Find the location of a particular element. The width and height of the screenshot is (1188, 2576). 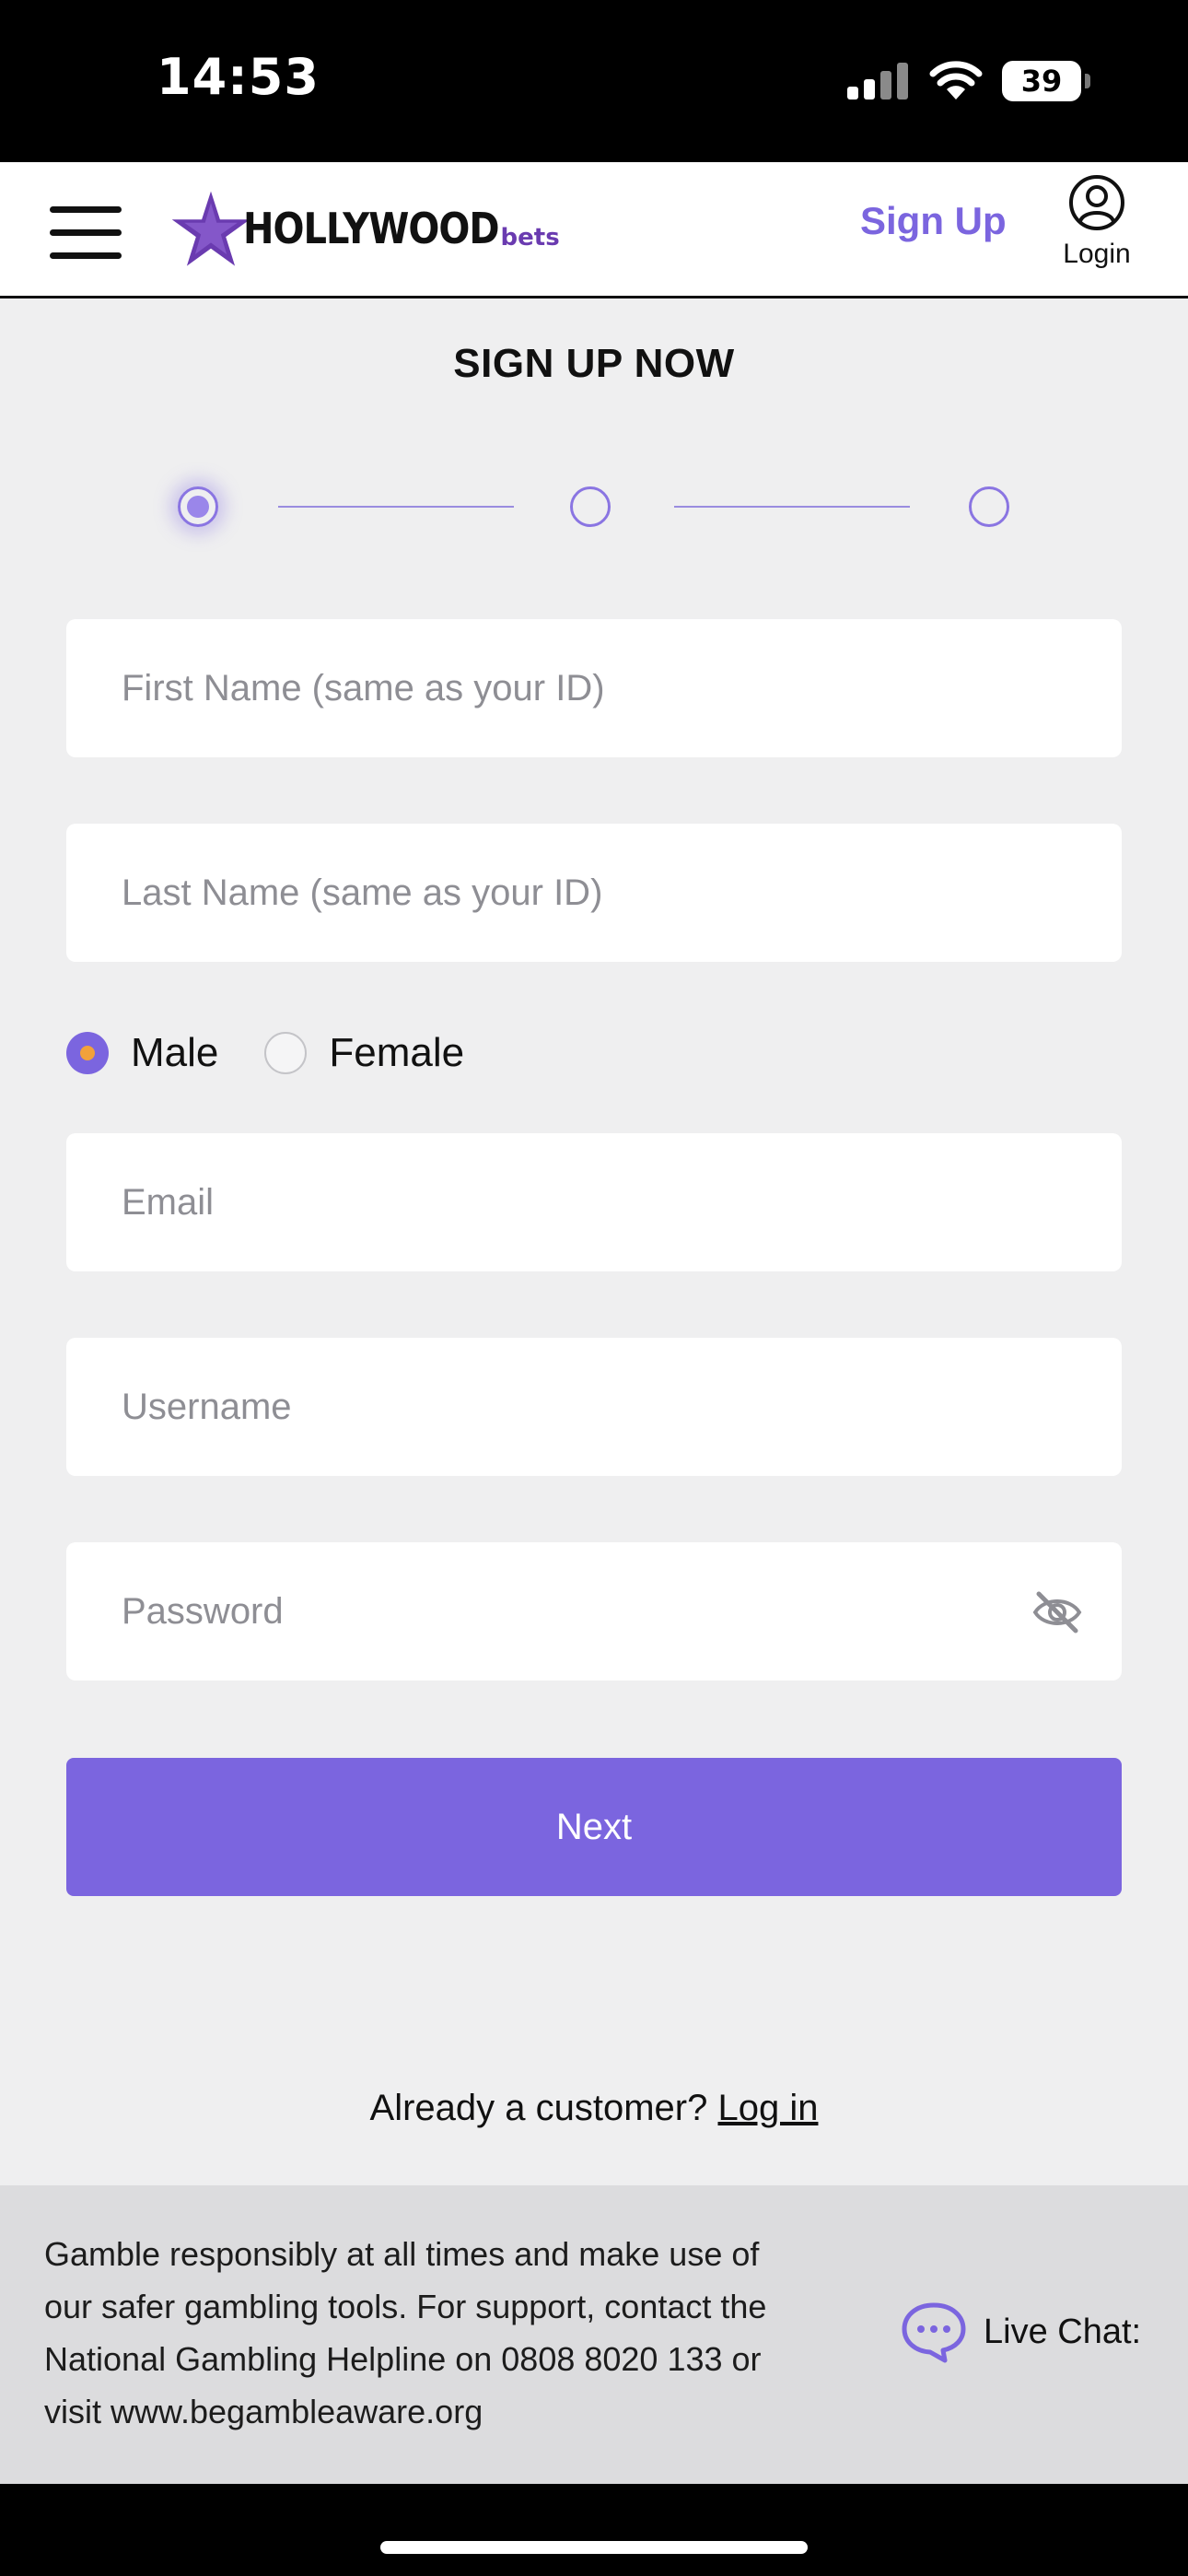

step-2-indicator is located at coordinates (590, 506).